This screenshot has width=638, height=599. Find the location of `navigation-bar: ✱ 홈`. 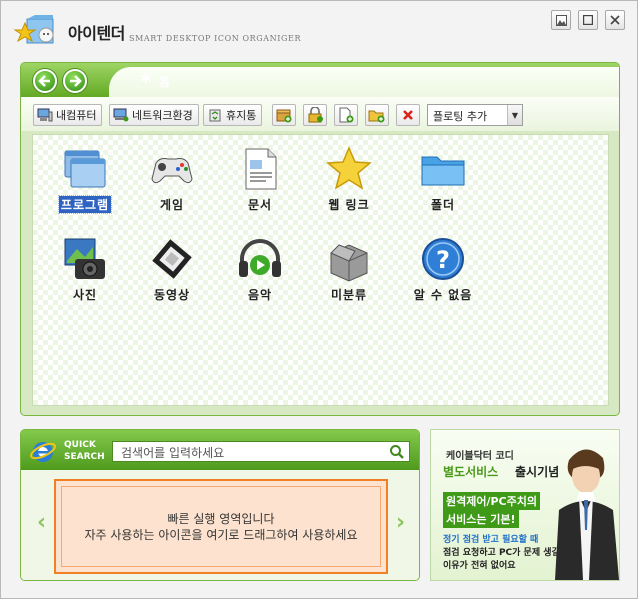

navigation-bar: ✱ 홈 is located at coordinates (320, 80).